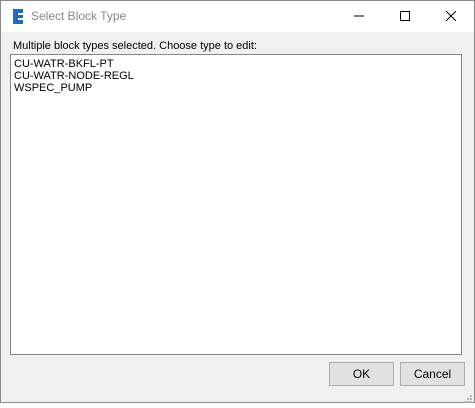 The image size is (475, 408). Describe the element at coordinates (53, 88) in the screenshot. I see `list-item: WSPEC_PUMP` at that location.